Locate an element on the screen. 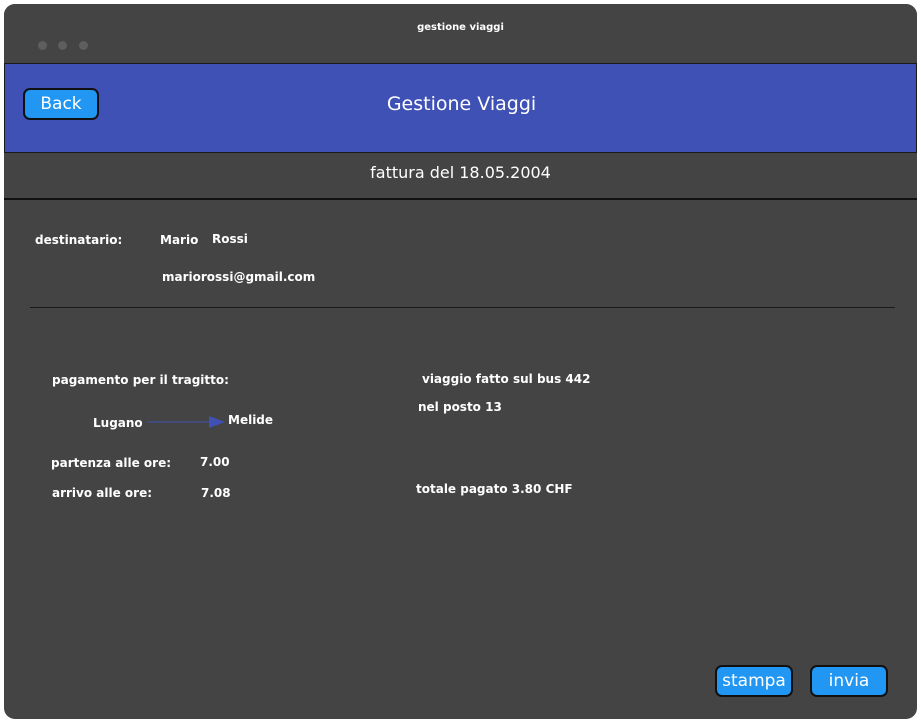 The width and height of the screenshot is (921, 723). route-to: Melide is located at coordinates (251, 420).